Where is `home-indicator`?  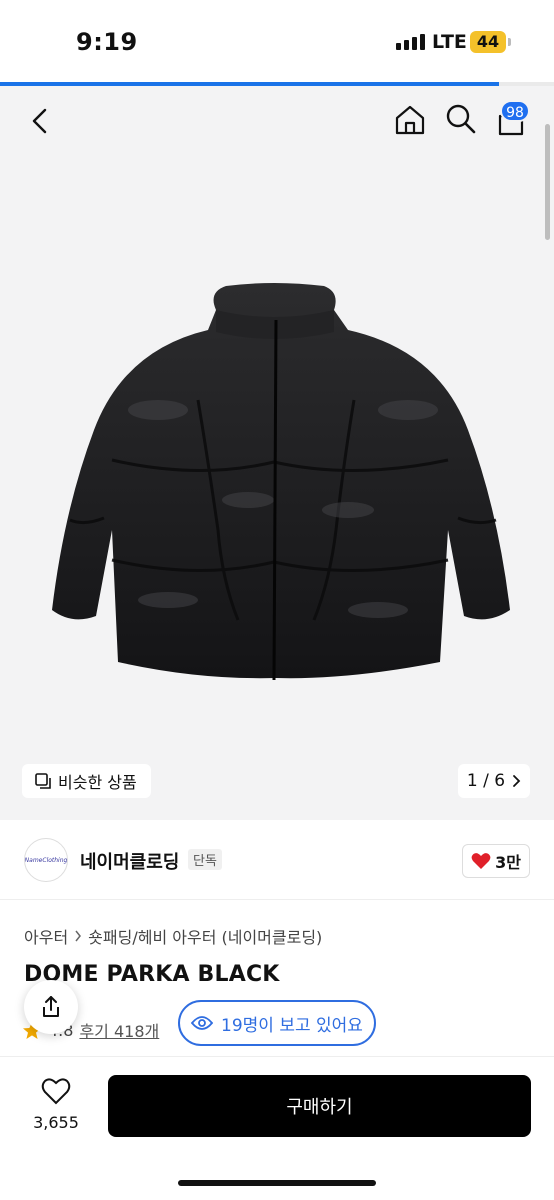 home-indicator is located at coordinates (277, 1183).